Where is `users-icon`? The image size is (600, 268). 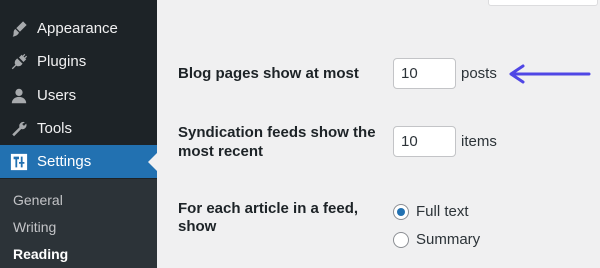 users-icon is located at coordinates (19, 96).